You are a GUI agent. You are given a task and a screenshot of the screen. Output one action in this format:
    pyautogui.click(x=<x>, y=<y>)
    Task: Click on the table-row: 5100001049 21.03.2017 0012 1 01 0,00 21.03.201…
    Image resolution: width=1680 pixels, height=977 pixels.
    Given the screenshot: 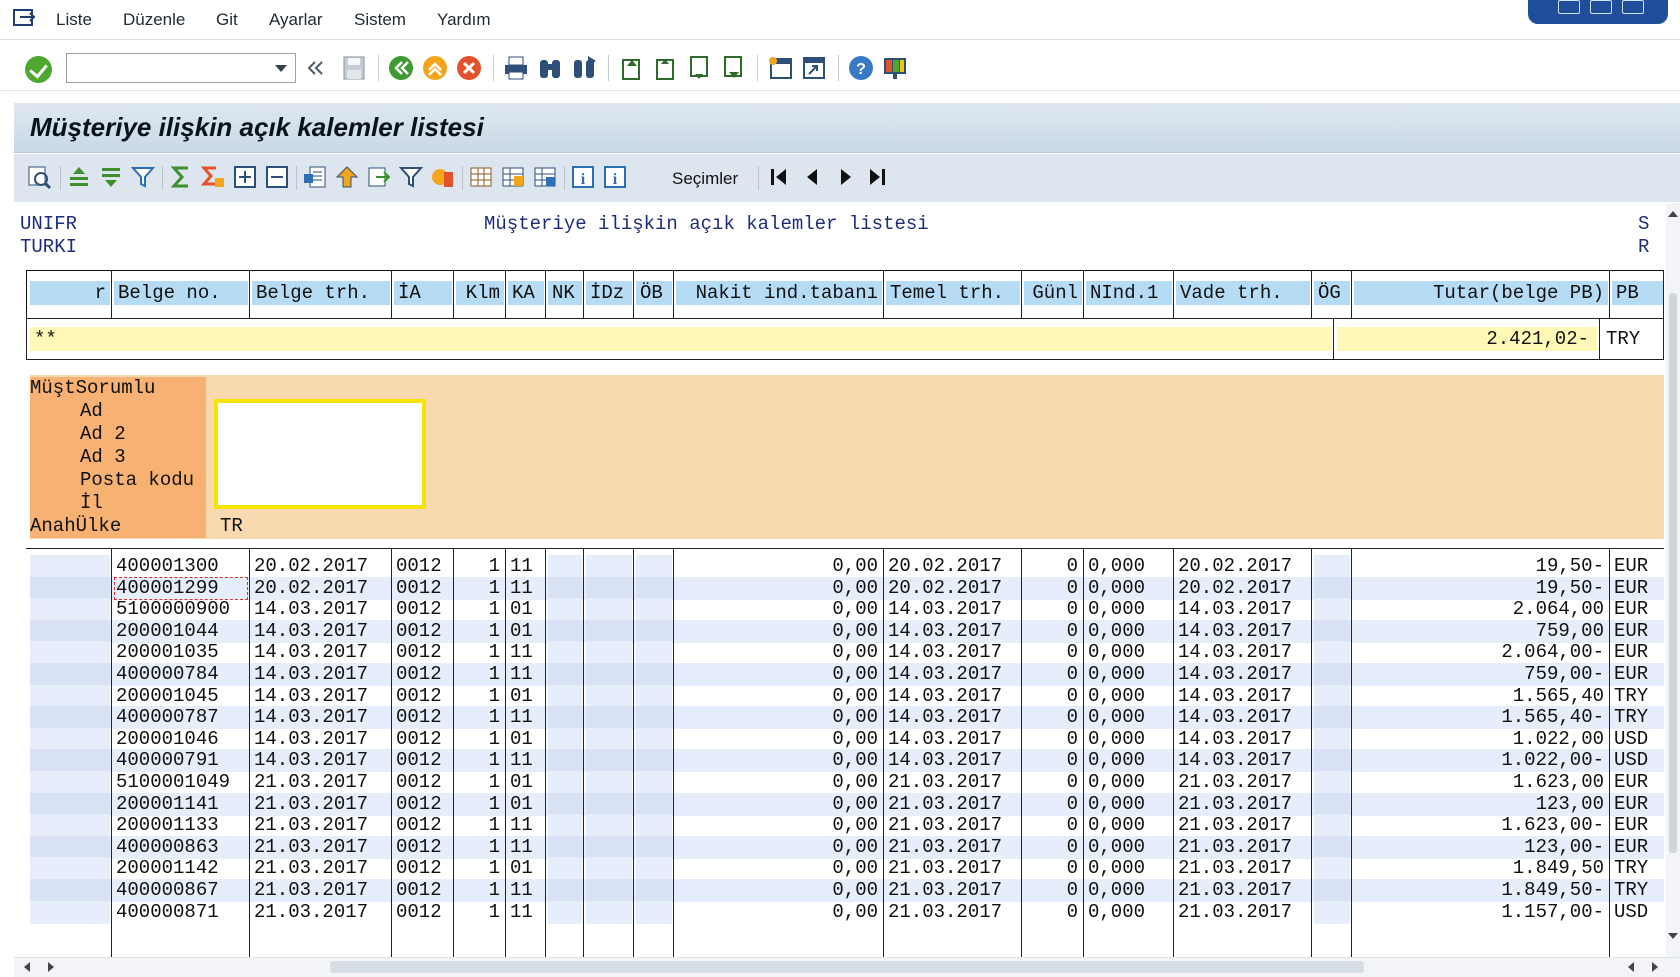 What is the action you would take?
    pyautogui.click(x=847, y=782)
    